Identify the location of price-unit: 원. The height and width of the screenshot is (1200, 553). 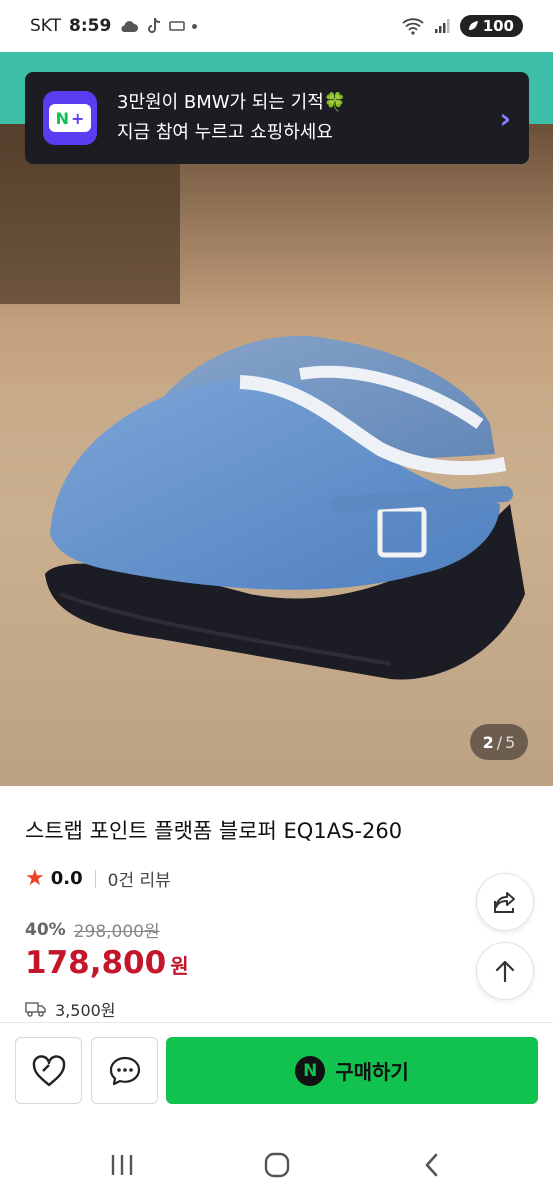
(179, 966).